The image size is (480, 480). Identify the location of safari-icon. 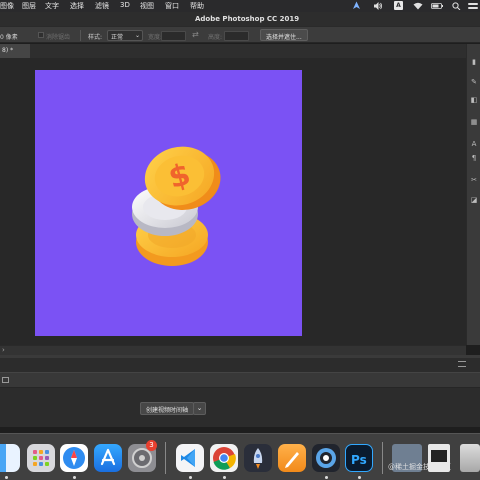
(74, 458).